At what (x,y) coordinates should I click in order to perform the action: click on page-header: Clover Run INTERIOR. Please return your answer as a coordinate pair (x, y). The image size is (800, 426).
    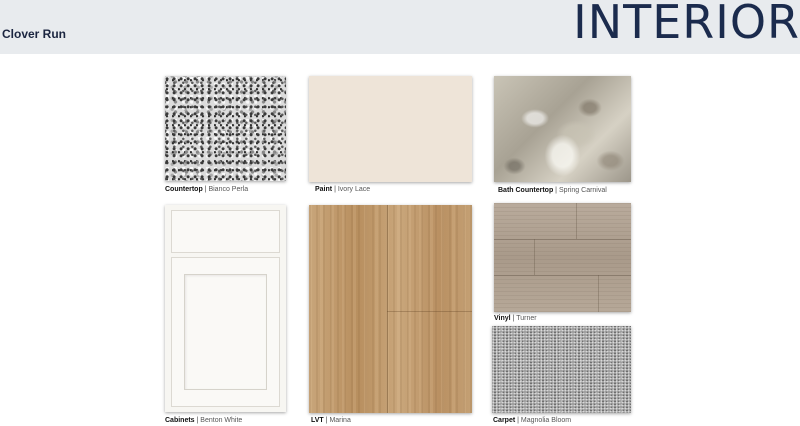
    Looking at the image, I should click on (400, 27).